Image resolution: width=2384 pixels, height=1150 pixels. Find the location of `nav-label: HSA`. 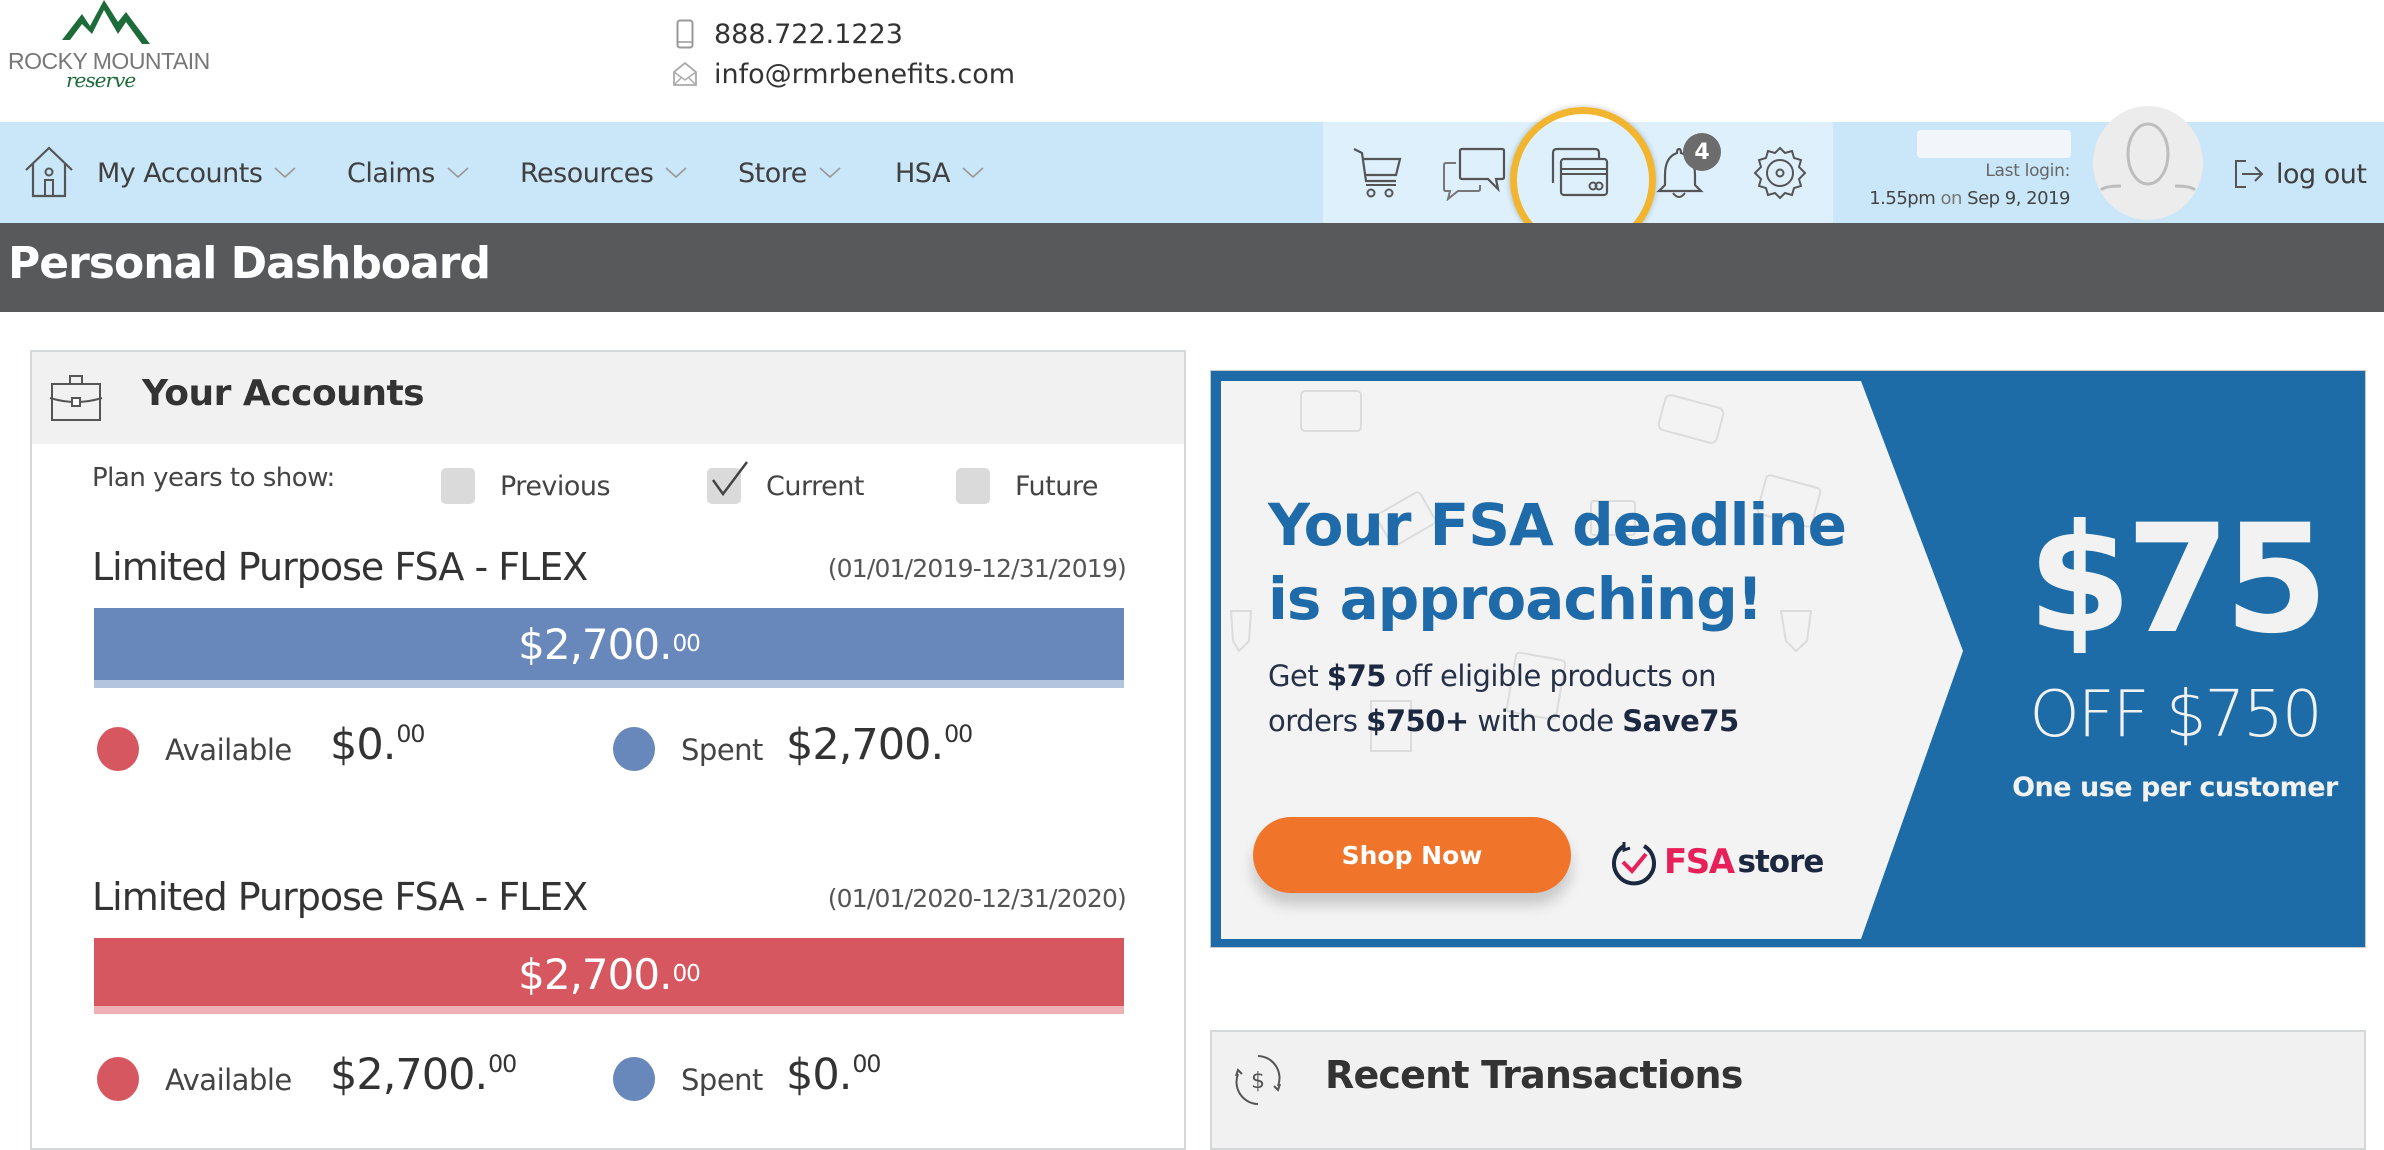

nav-label: HSA is located at coordinates (922, 173).